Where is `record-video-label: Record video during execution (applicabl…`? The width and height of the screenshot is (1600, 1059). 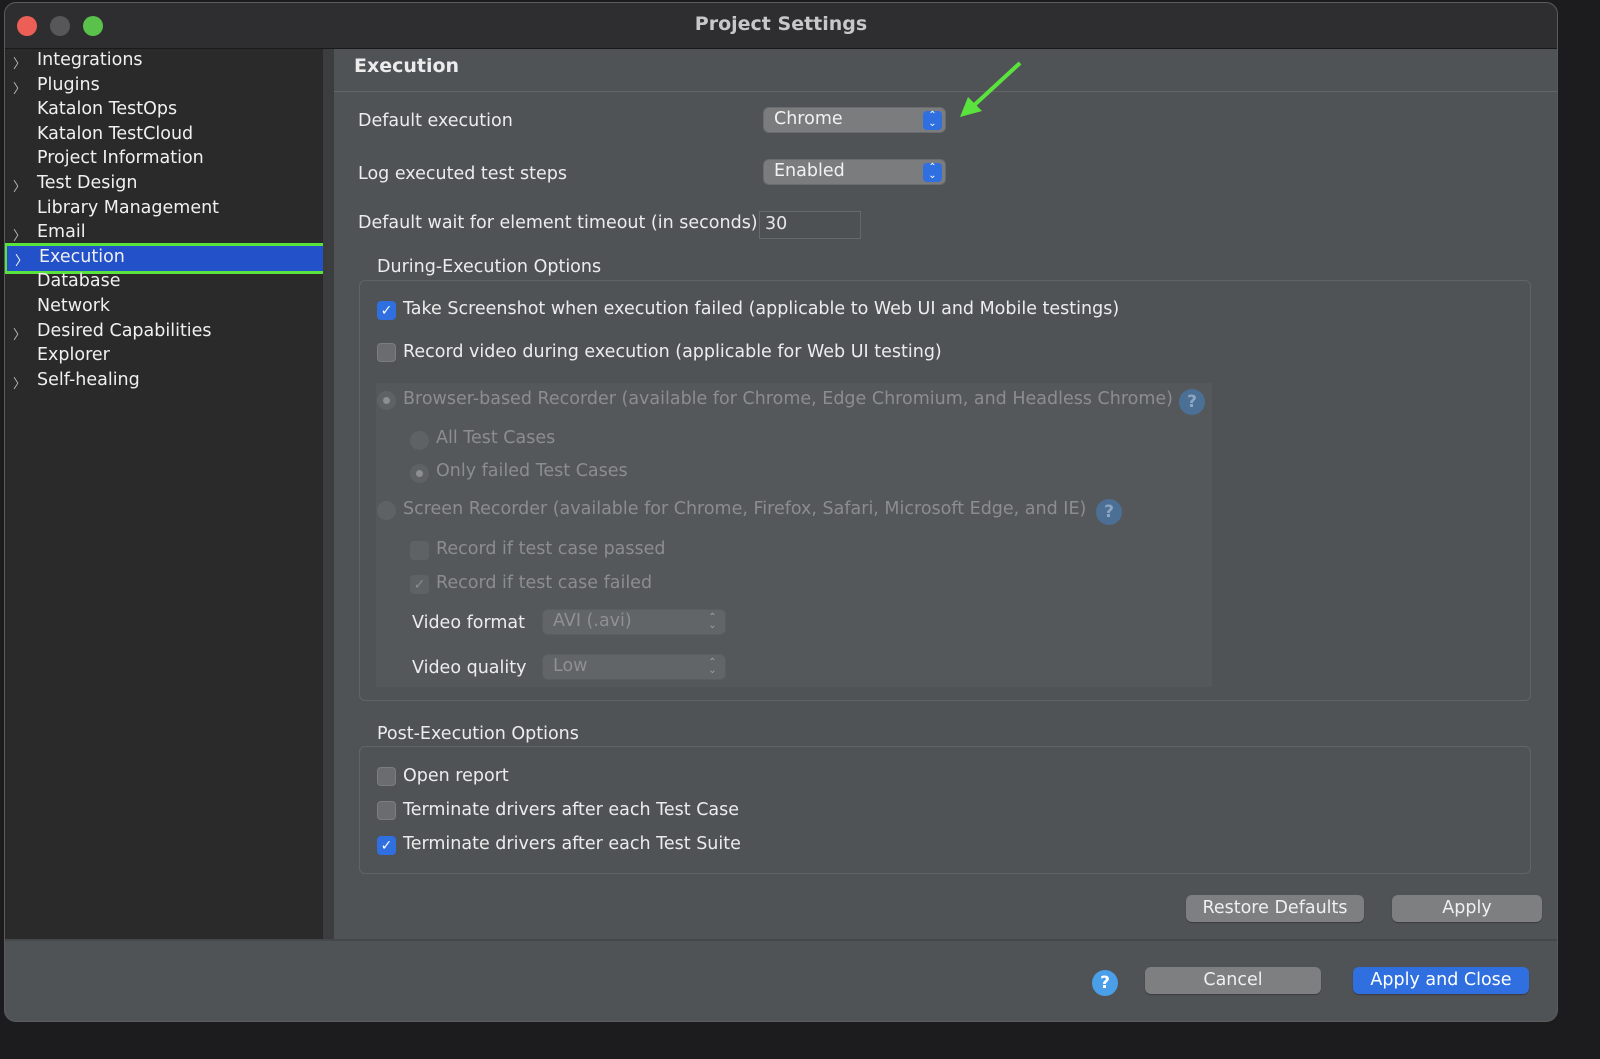
record-video-label: Record video during execution (applicabl… is located at coordinates (672, 352).